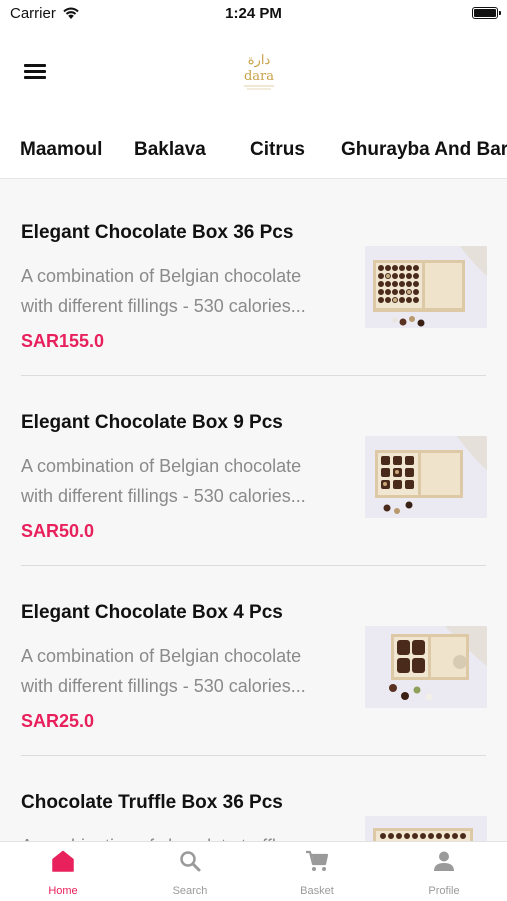 This screenshot has width=507, height=901. Describe the element at coordinates (63, 891) in the screenshot. I see `tab-label: Home` at that location.